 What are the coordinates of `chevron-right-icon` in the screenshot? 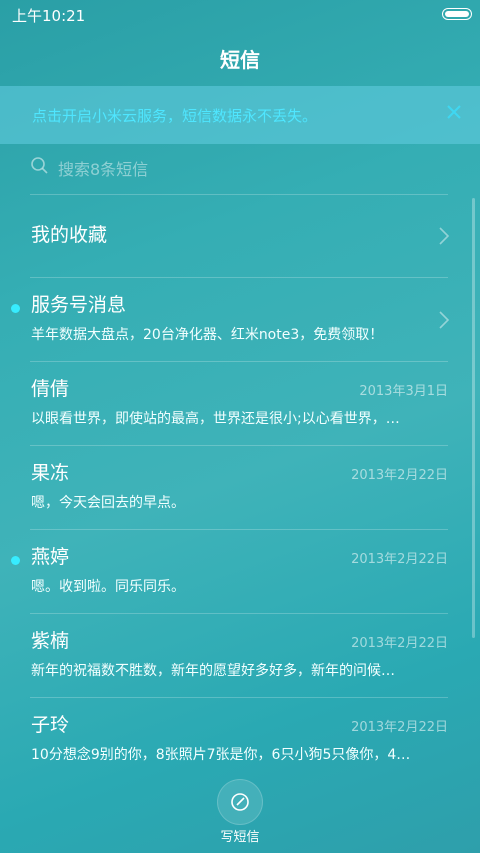 It's located at (444, 236).